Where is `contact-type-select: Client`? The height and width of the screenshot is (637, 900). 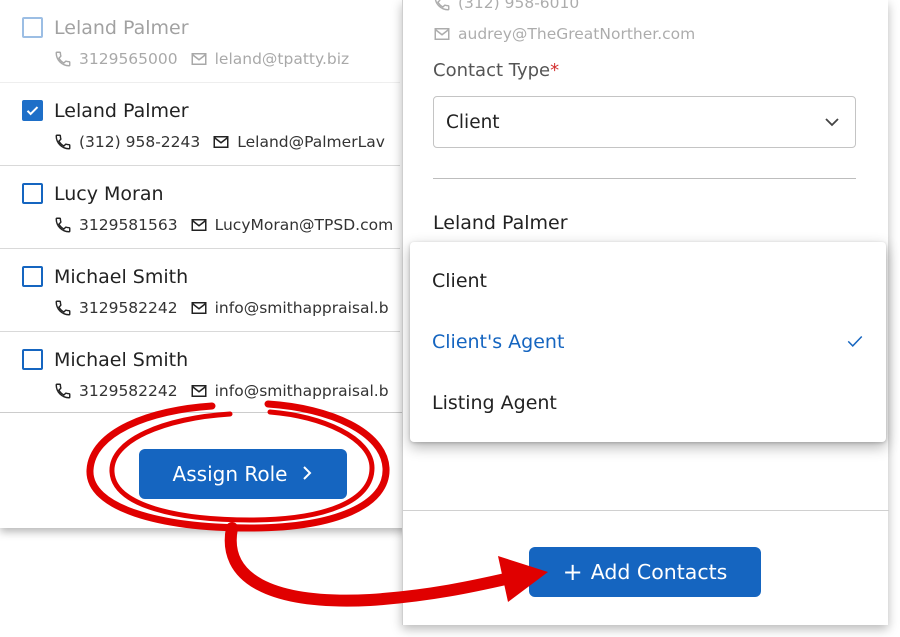 contact-type-select: Client is located at coordinates (644, 122).